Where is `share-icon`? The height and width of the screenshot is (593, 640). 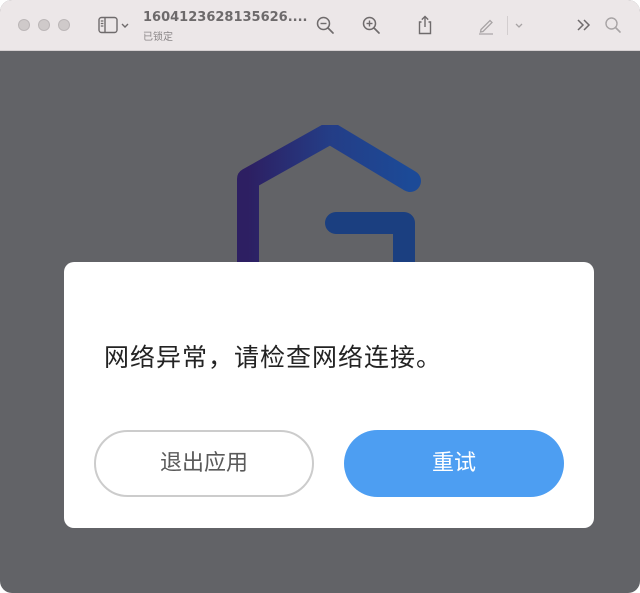
share-icon is located at coordinates (425, 25).